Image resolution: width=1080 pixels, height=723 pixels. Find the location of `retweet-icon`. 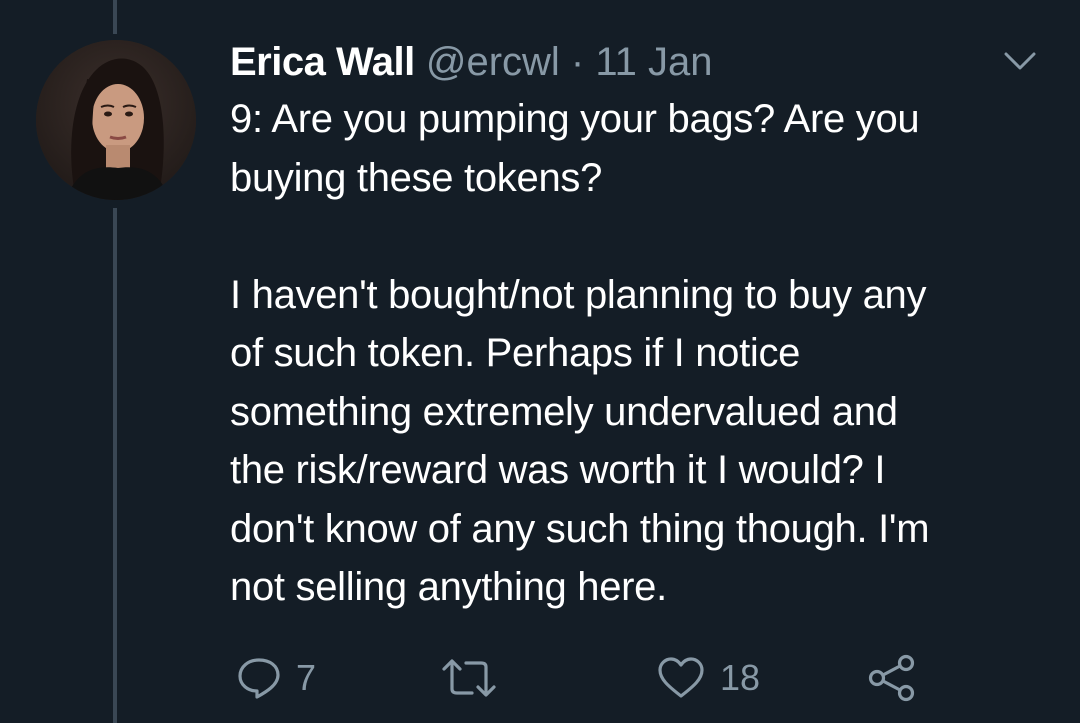

retweet-icon is located at coordinates (469, 678).